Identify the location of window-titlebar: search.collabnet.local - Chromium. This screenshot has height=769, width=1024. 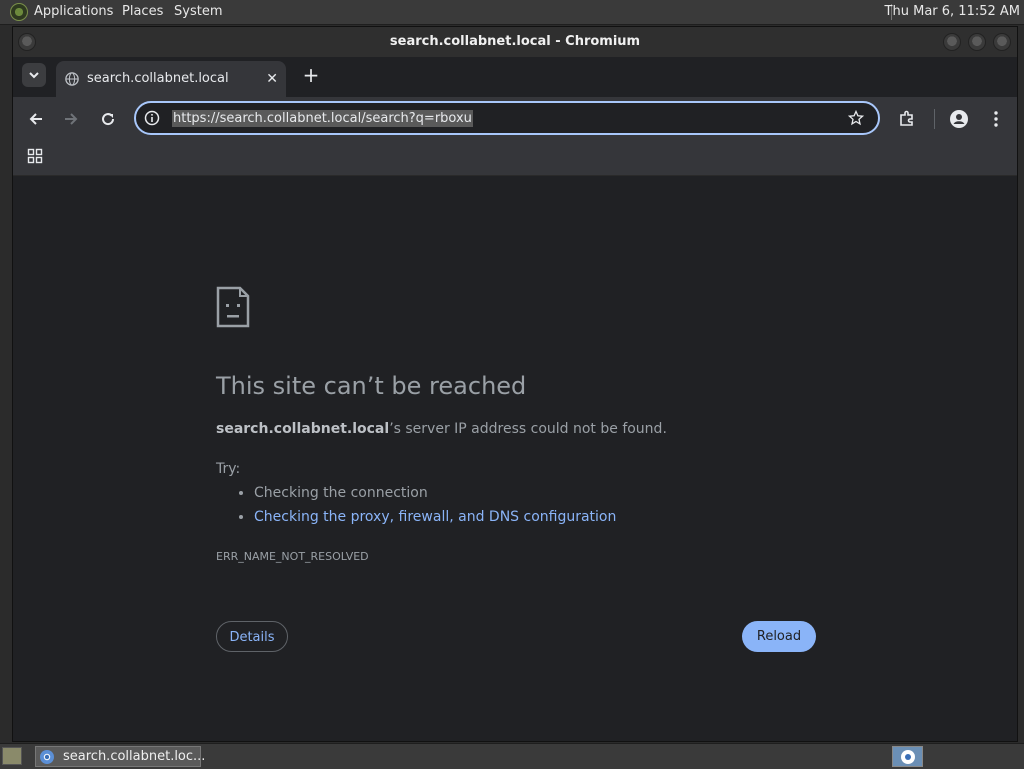
(515, 42).